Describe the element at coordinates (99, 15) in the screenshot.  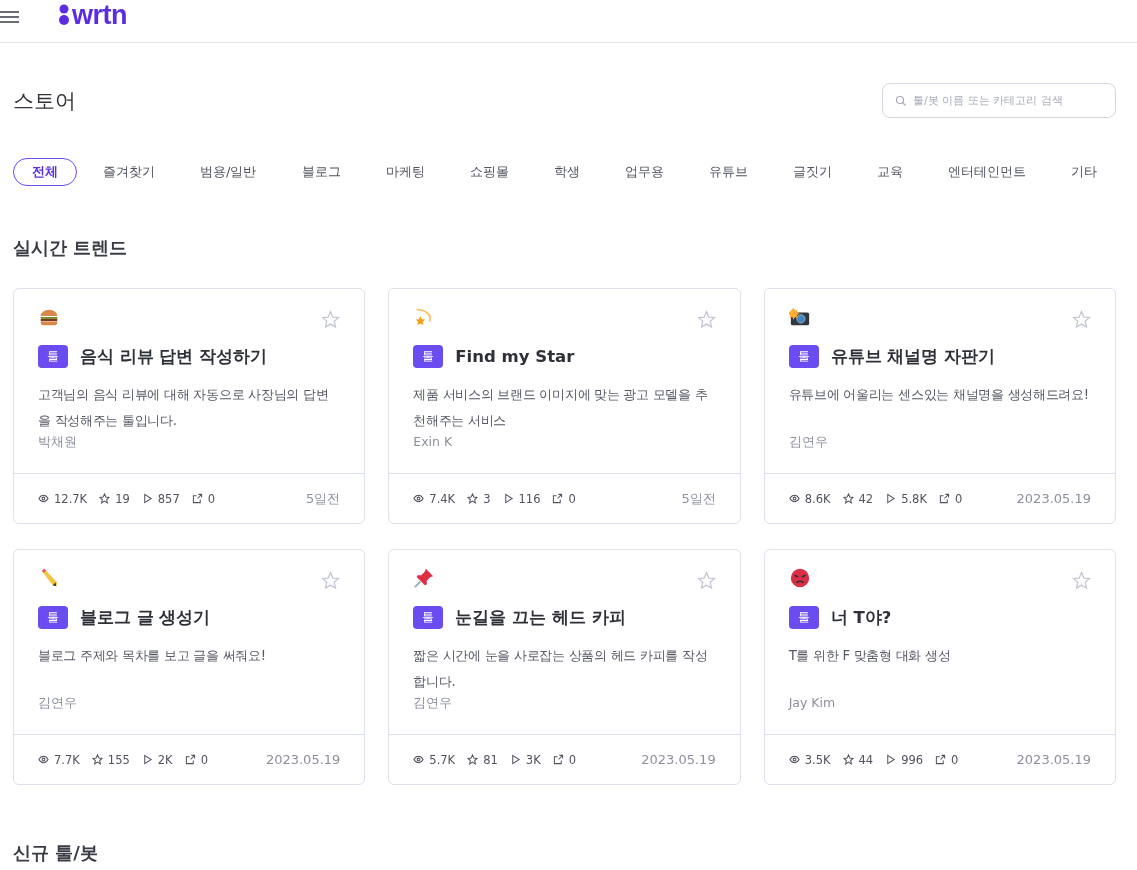
I see `logo-text: wrtn` at that location.